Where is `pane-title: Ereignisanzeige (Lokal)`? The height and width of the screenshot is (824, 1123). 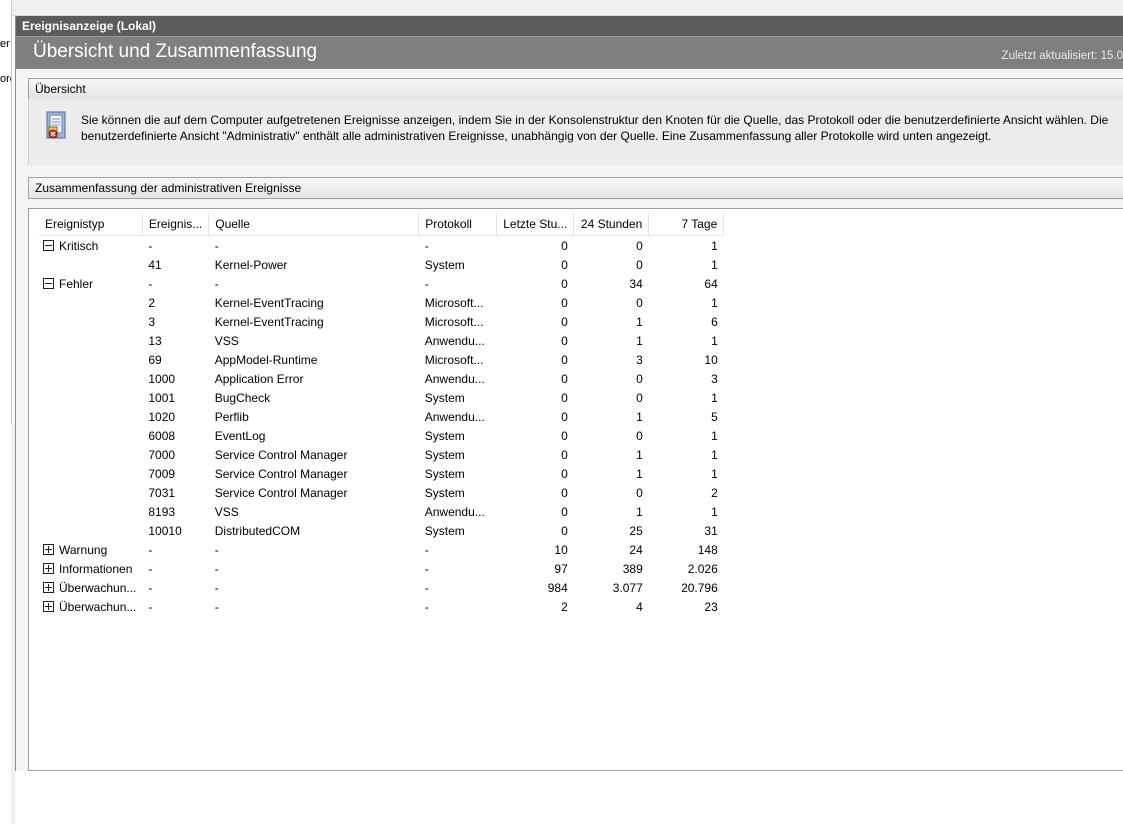 pane-title: Ereignisanzeige (Lokal) is located at coordinates (569, 26).